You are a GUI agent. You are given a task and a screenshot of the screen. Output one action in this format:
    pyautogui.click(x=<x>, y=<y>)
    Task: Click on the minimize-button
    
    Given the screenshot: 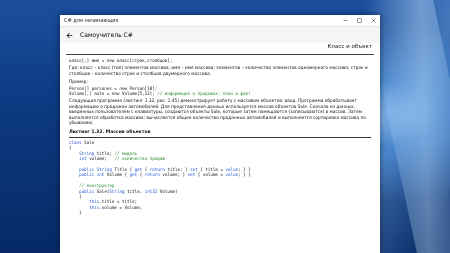 What is the action you would take?
    pyautogui.click(x=345, y=20)
    